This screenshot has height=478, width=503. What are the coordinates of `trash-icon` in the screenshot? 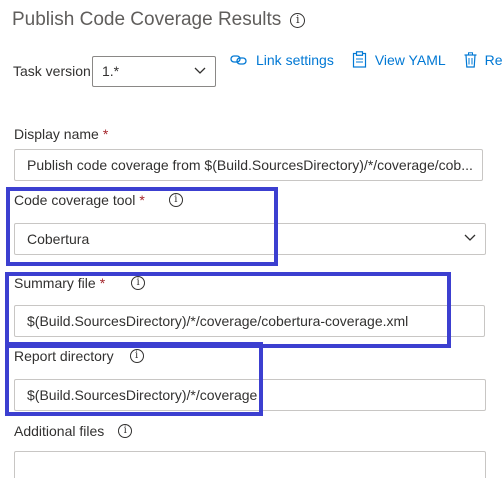 It's located at (470, 59).